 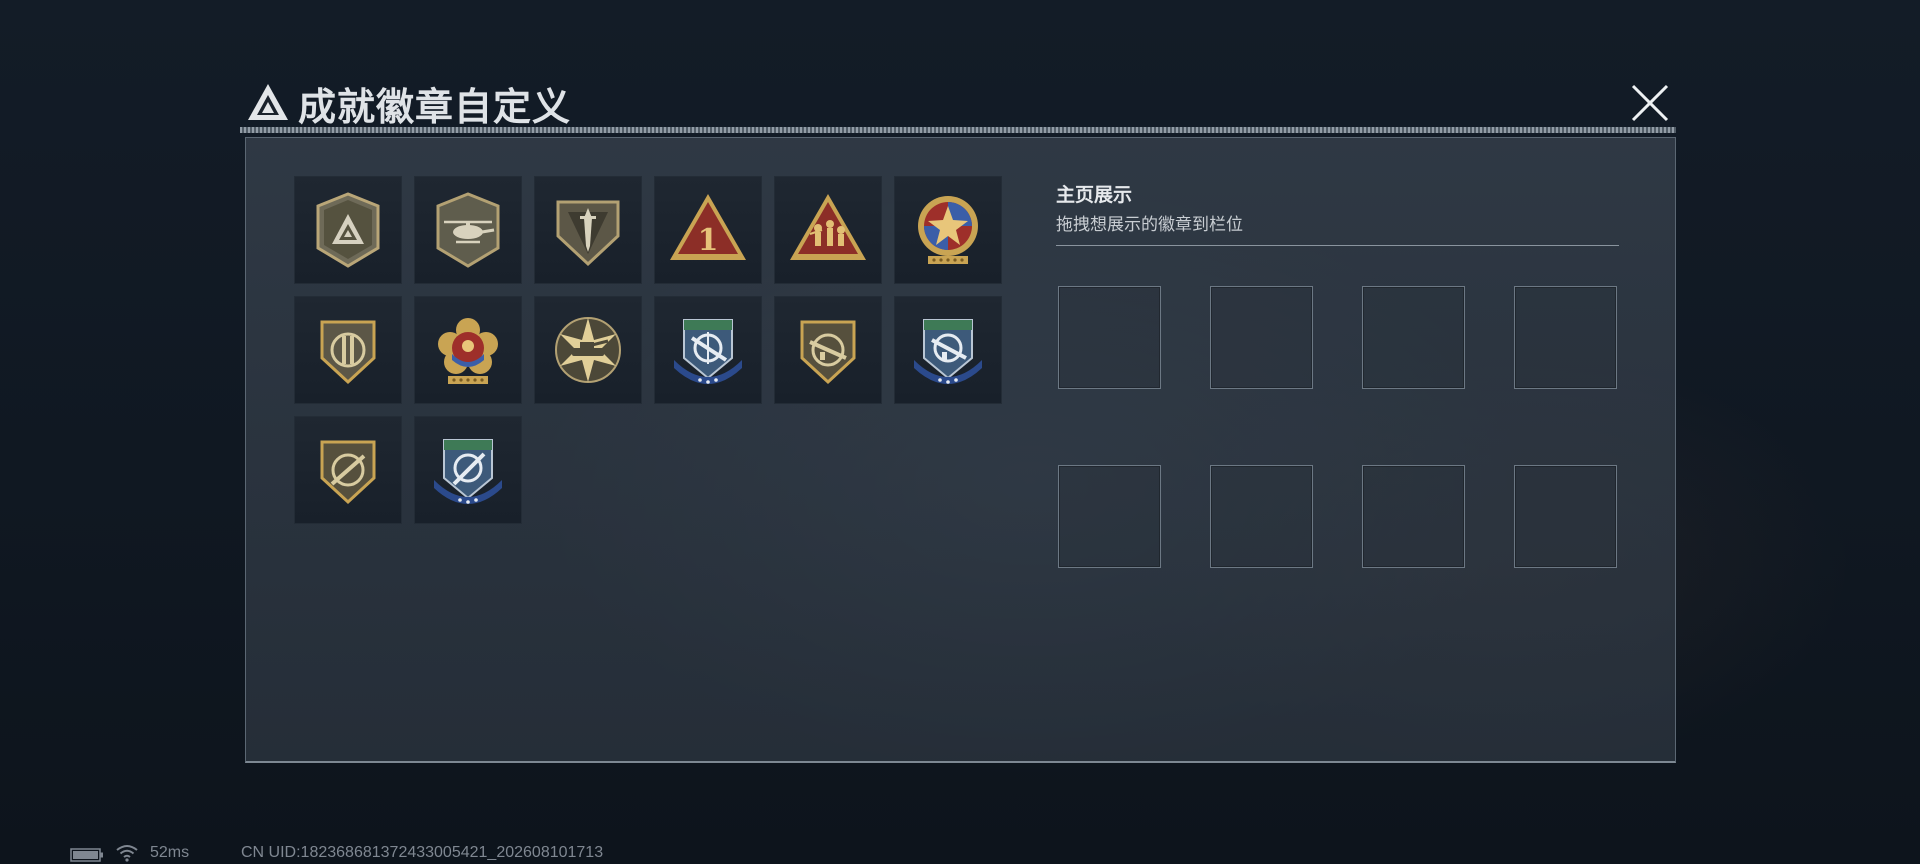 What do you see at coordinates (268, 102) in the screenshot?
I see `delta-logo-icon` at bounding box center [268, 102].